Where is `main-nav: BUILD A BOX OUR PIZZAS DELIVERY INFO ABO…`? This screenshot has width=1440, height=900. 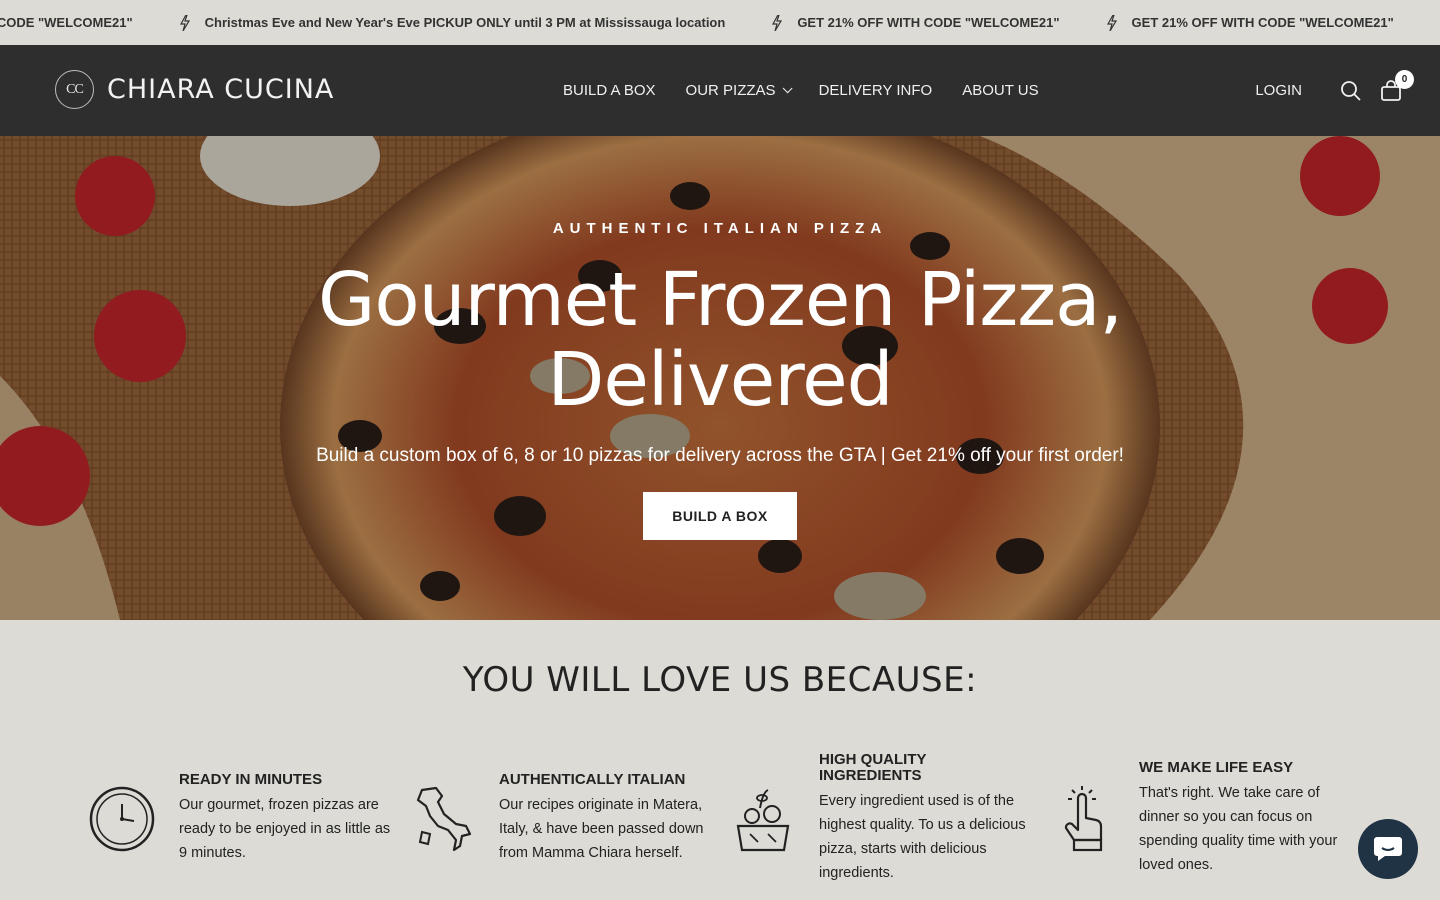 main-nav: BUILD A BOX OUR PIZZAS DELIVERY INFO ABO… is located at coordinates (816, 90).